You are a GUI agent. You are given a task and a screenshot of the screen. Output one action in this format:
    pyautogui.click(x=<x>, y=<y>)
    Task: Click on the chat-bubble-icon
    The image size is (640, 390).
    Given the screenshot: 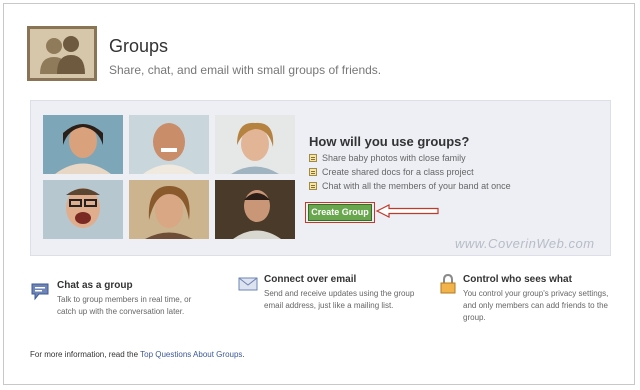 What is the action you would take?
    pyautogui.click(x=40, y=292)
    